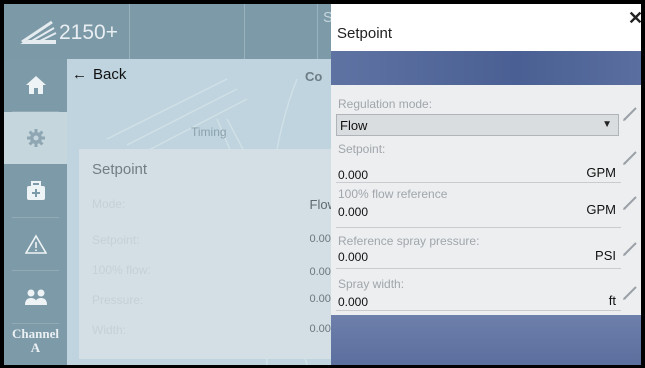  I want to click on setpoint-unit: GPM, so click(601, 172).